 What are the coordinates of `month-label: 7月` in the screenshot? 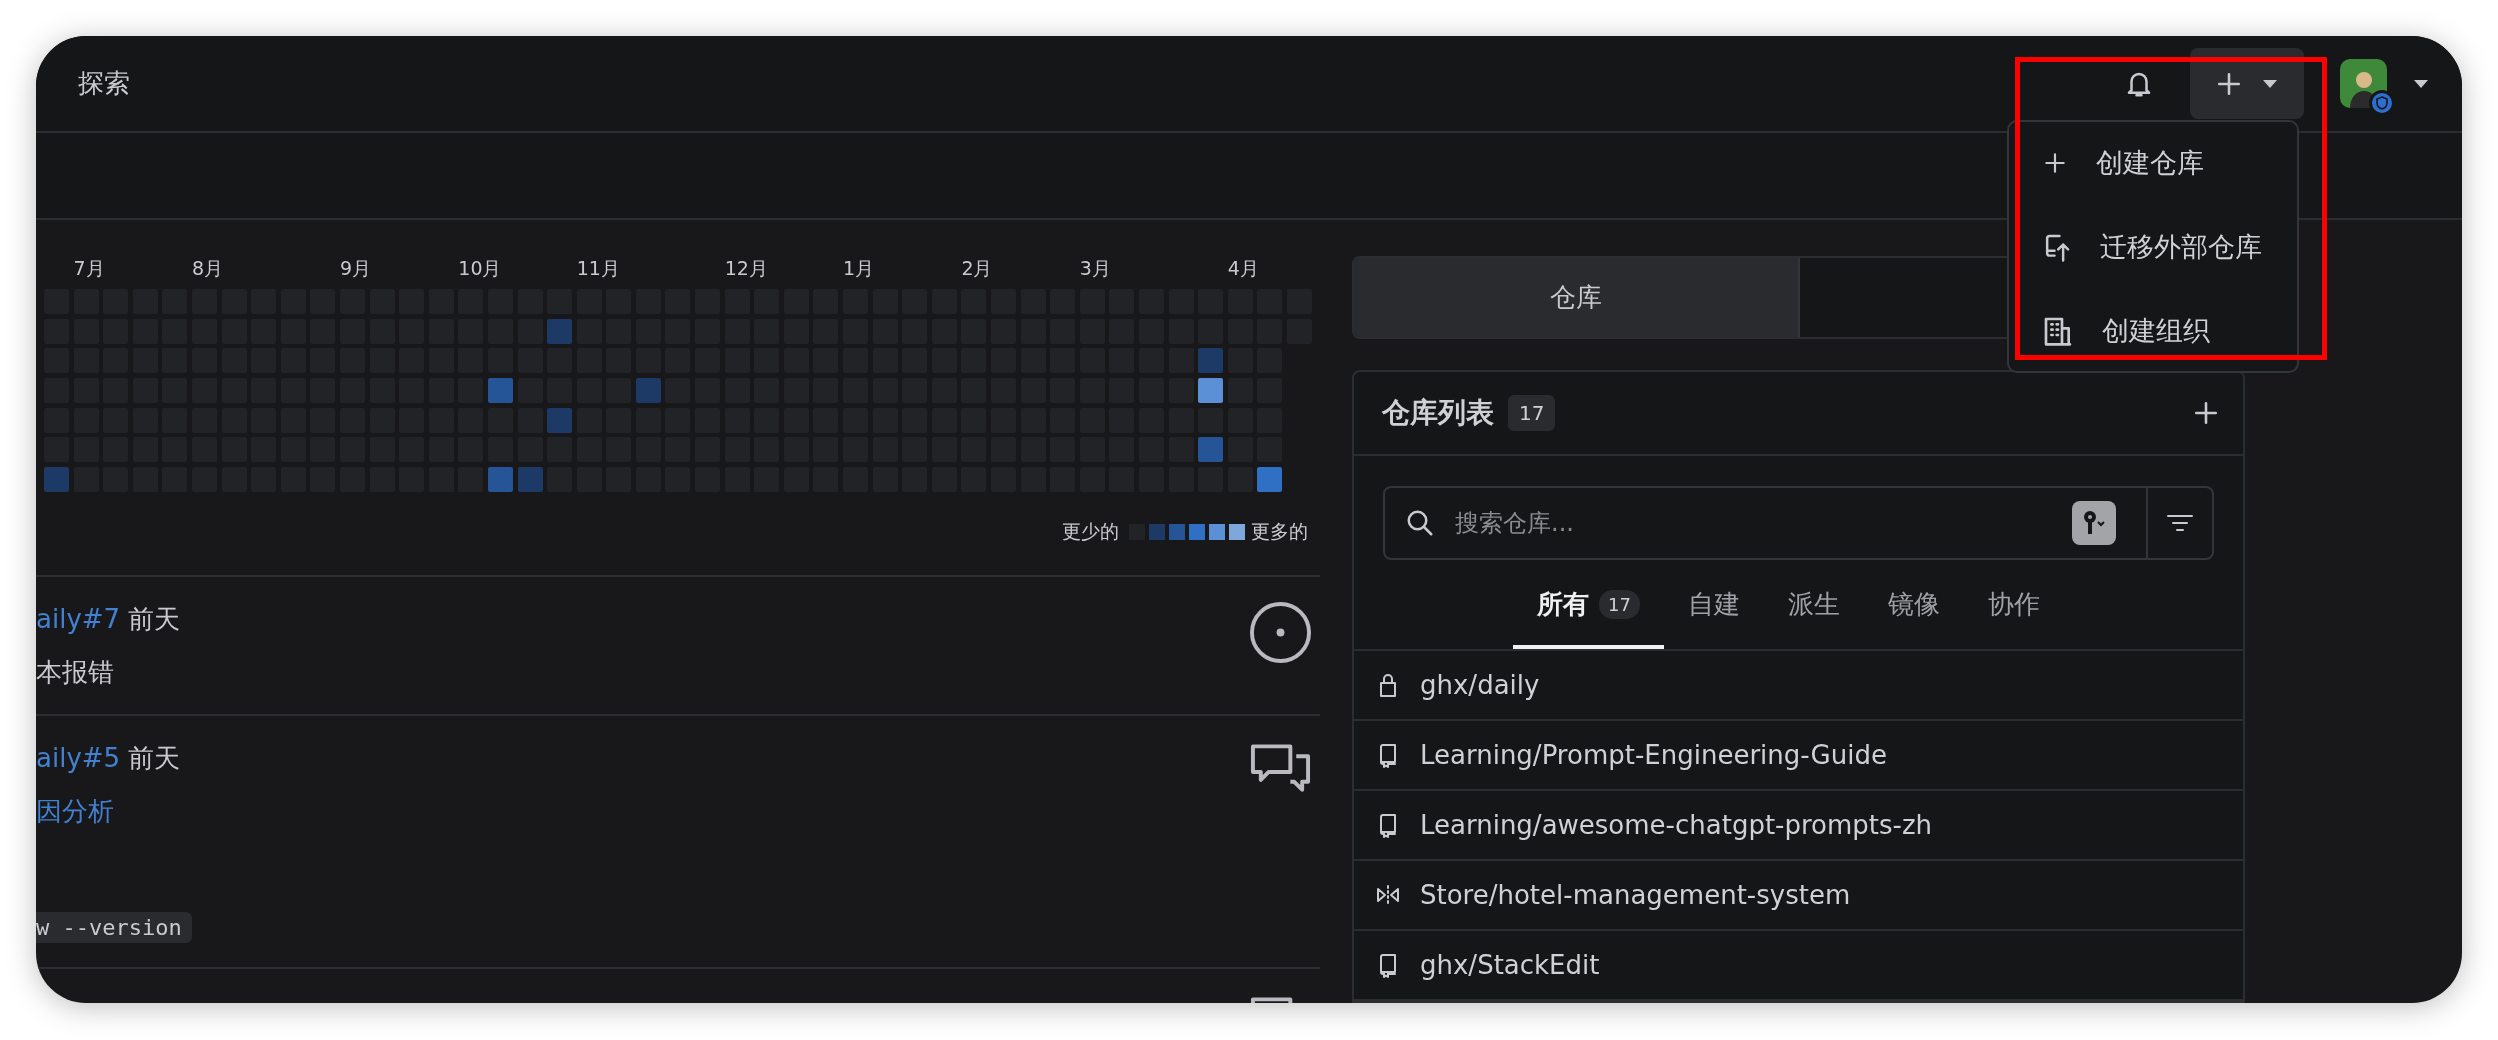 It's located at (89, 268).